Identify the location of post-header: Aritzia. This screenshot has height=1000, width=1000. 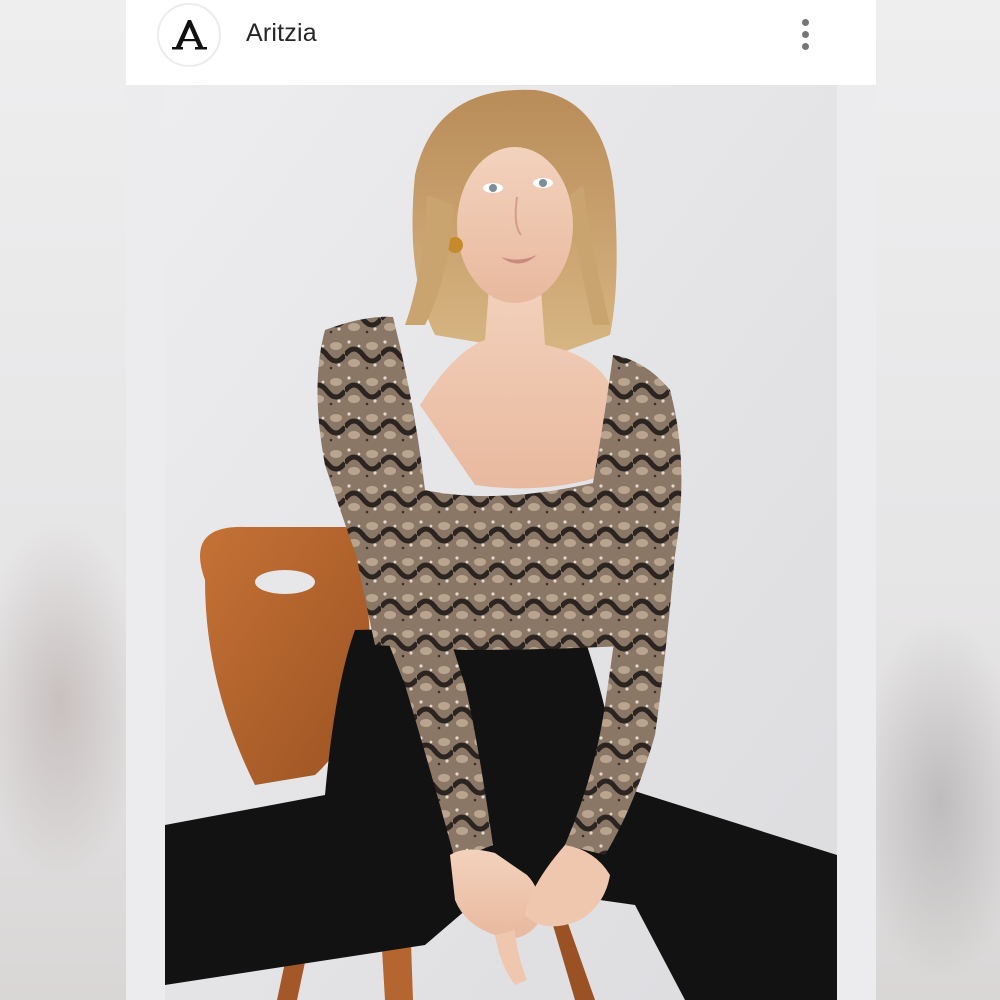
(501, 42).